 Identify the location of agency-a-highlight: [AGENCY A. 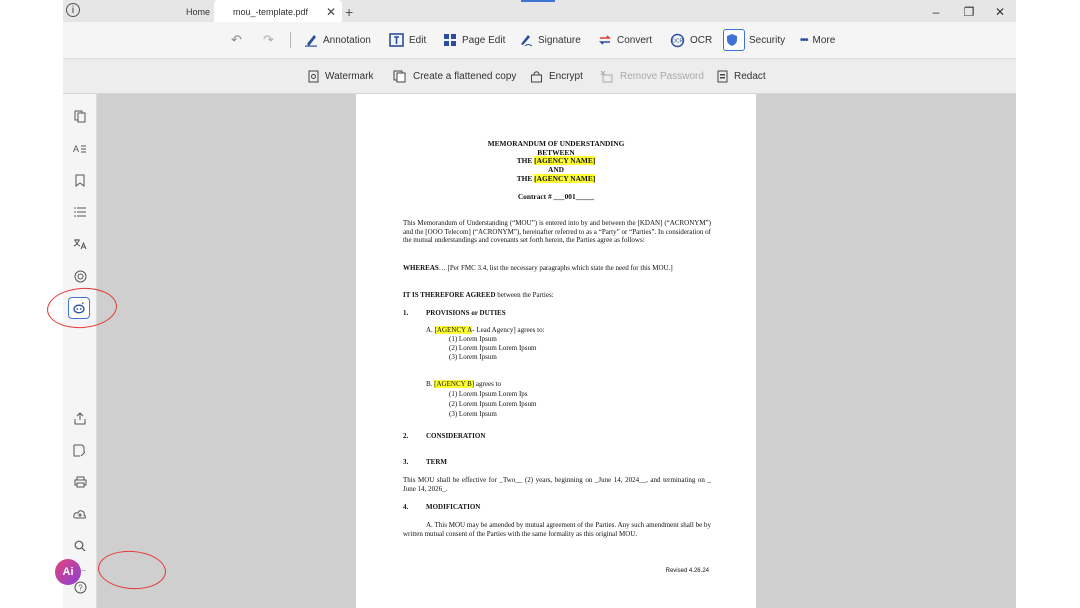
(453, 330).